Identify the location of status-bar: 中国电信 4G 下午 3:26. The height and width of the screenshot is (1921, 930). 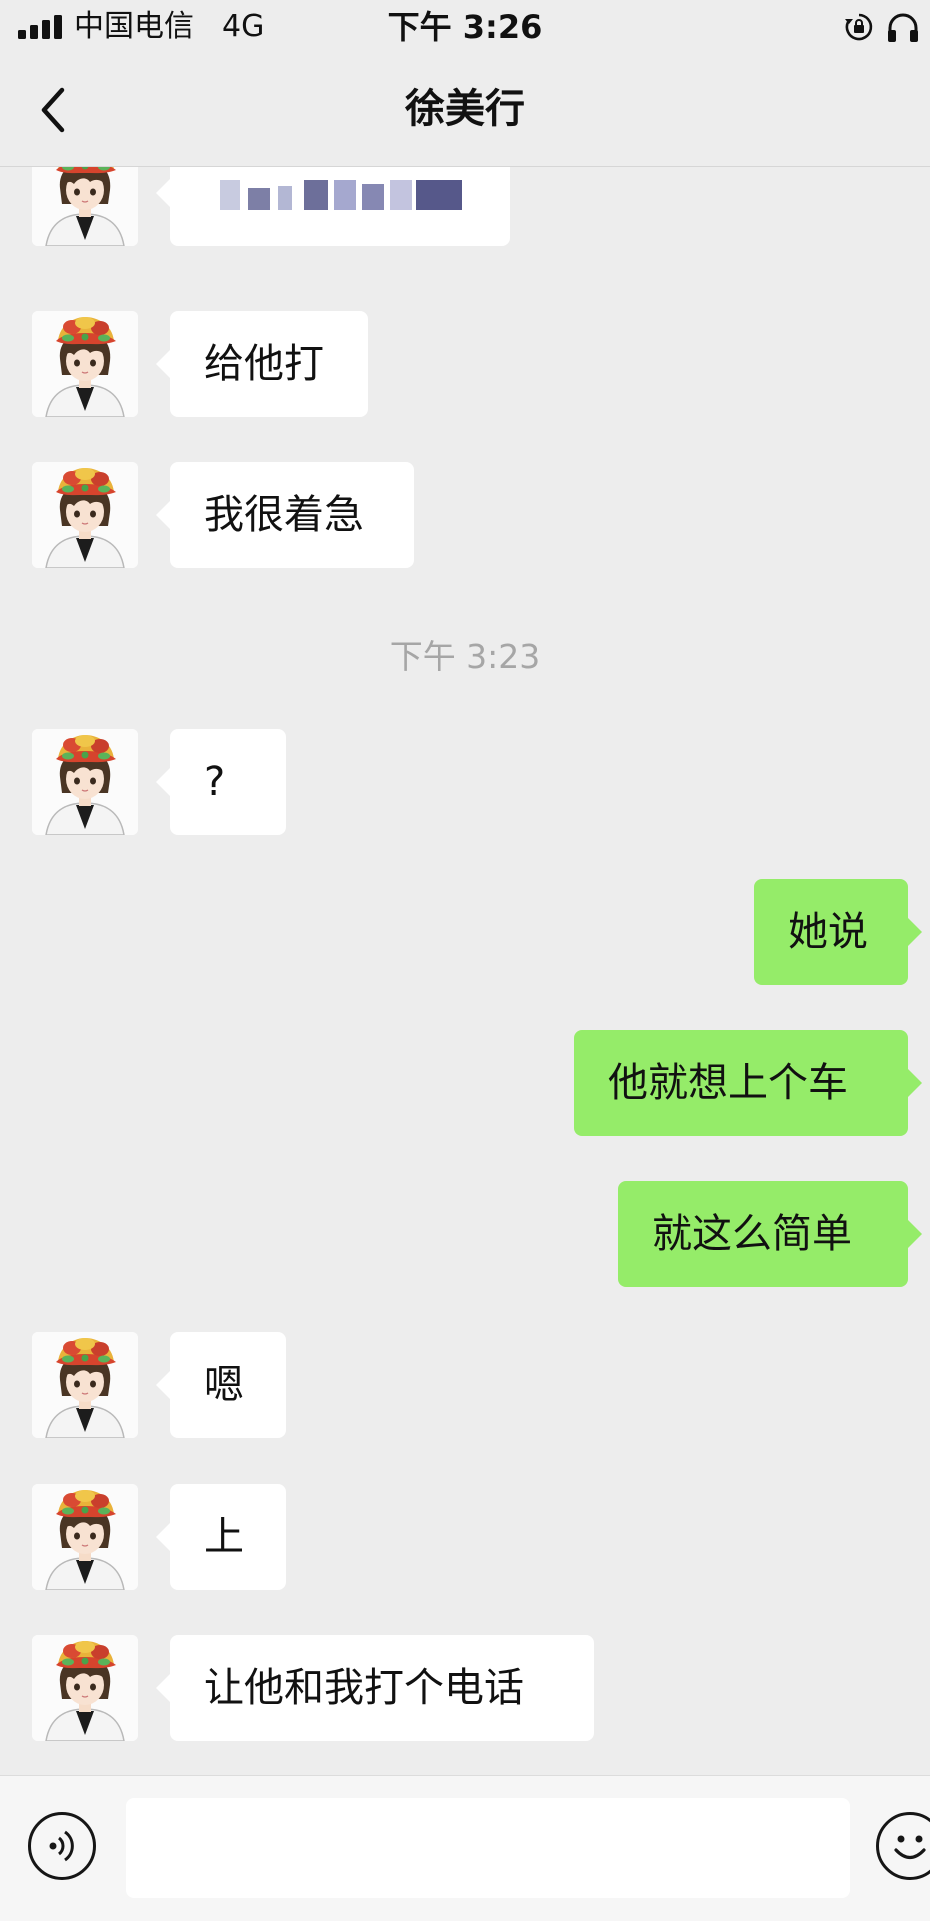
(465, 27).